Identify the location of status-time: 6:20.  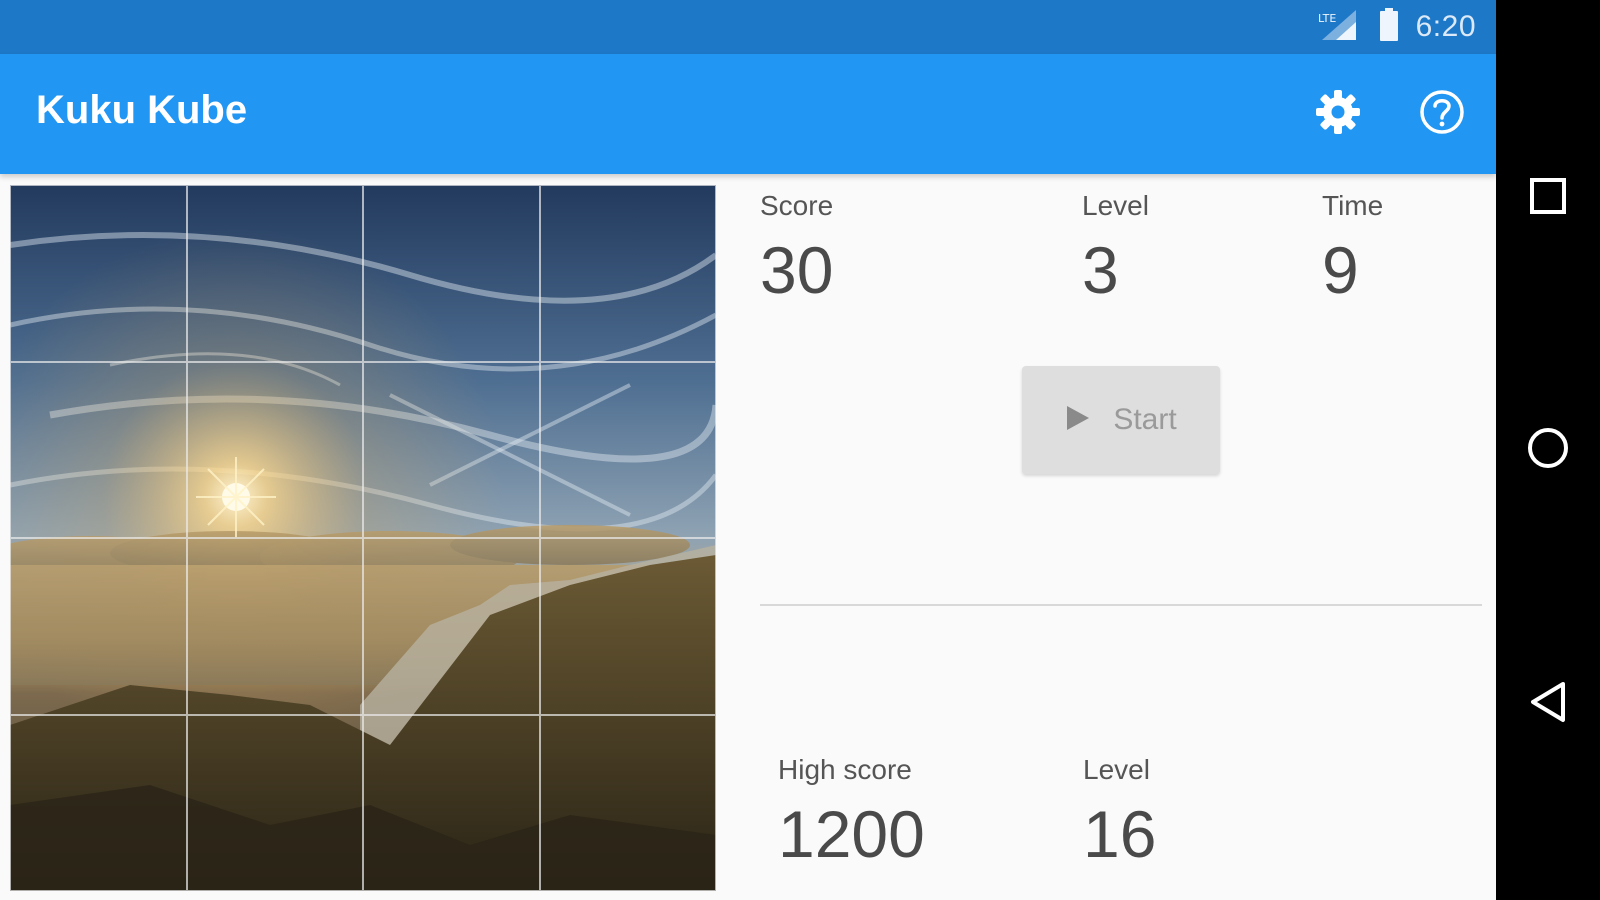
(1445, 26).